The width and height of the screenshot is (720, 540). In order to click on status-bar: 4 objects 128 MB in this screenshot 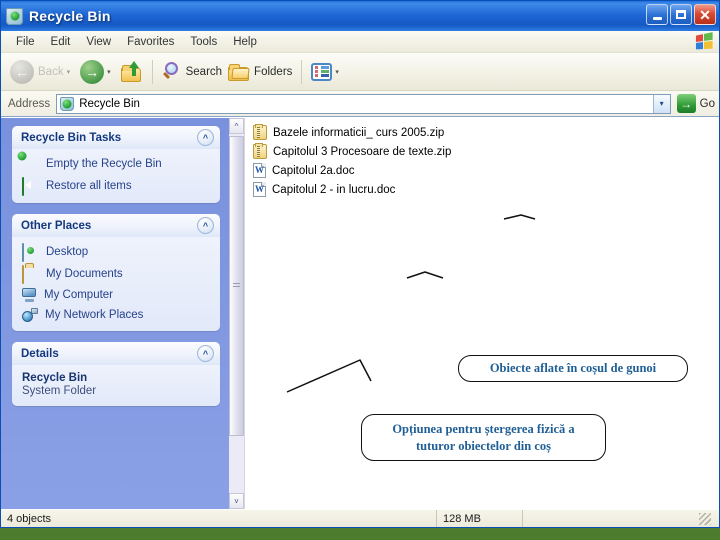, I will do `click(360, 518)`.